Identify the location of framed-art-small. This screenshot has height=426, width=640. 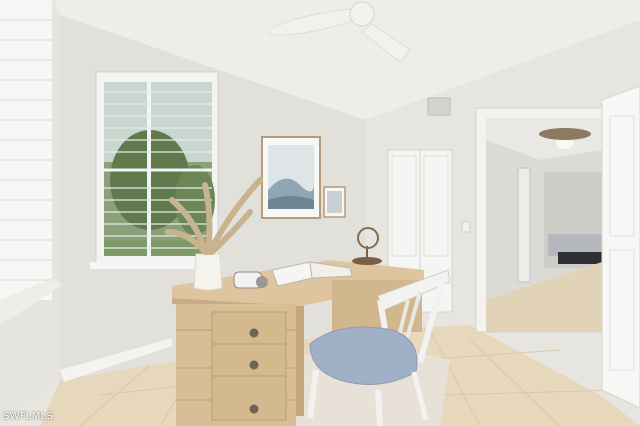
(334, 202).